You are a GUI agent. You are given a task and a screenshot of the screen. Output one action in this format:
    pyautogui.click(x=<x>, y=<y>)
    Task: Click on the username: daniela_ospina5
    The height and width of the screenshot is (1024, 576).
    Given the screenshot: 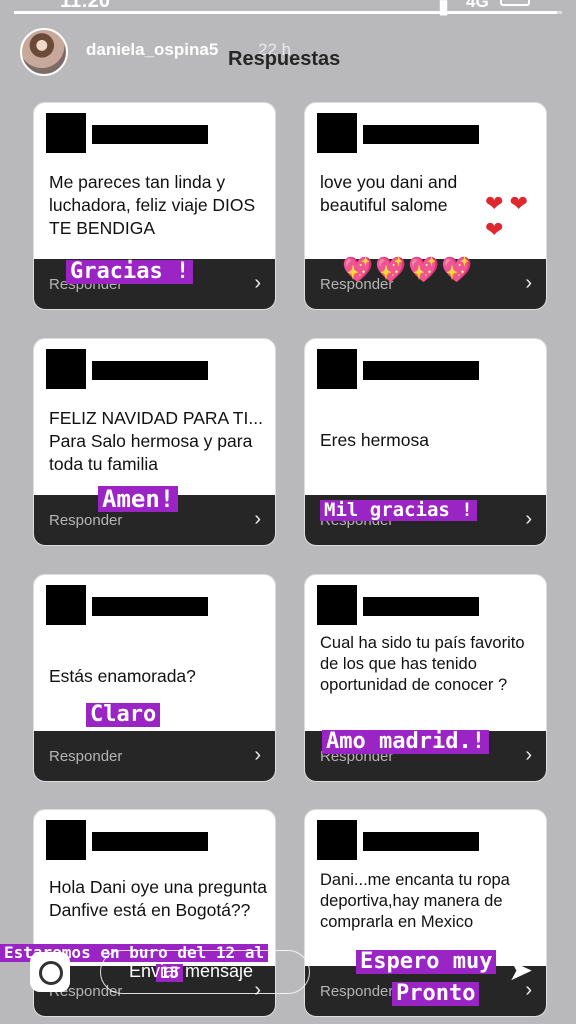 What is the action you would take?
    pyautogui.click(x=152, y=50)
    